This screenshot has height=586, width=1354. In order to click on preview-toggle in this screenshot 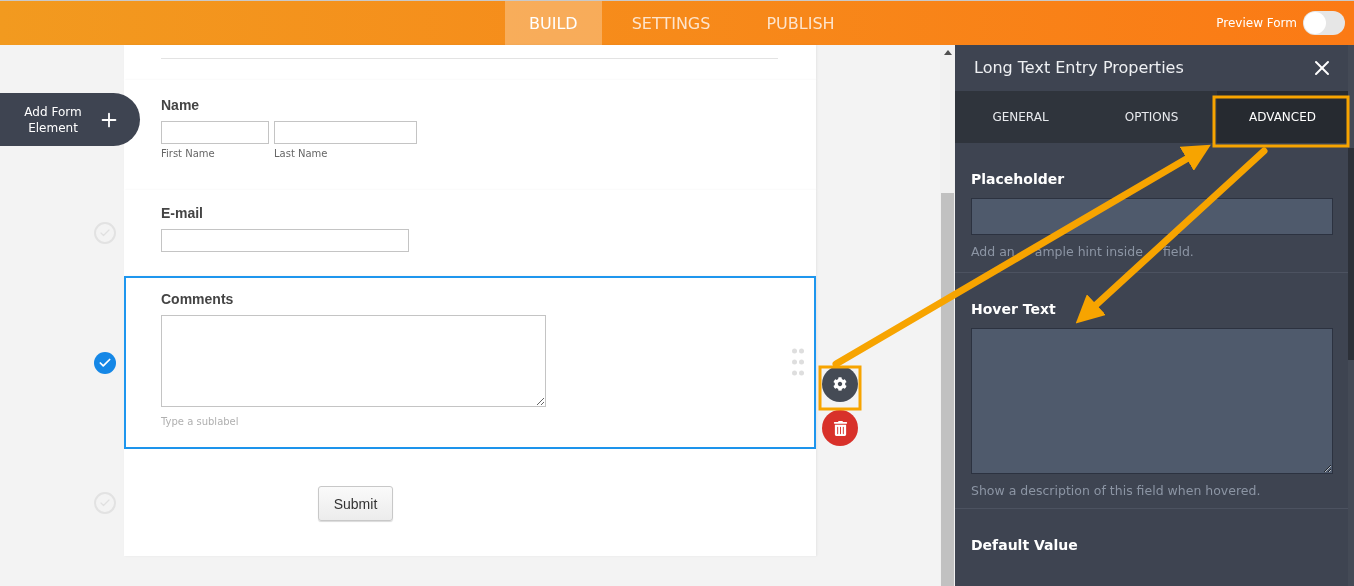, I will do `click(1324, 23)`.